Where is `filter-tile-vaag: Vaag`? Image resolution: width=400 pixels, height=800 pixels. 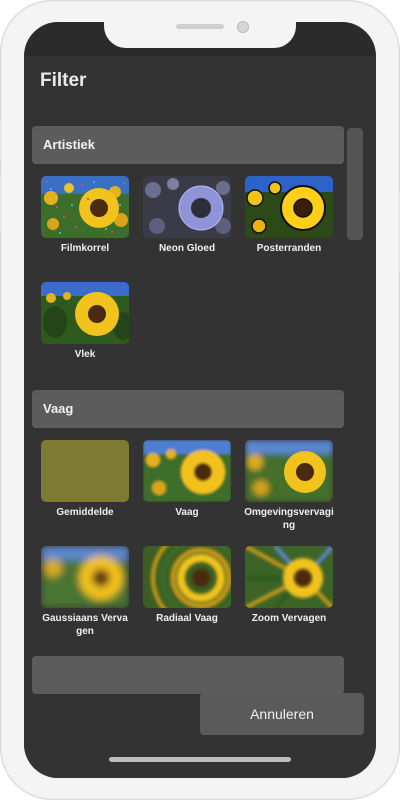
filter-tile-vaag: Vaag is located at coordinates (187, 479).